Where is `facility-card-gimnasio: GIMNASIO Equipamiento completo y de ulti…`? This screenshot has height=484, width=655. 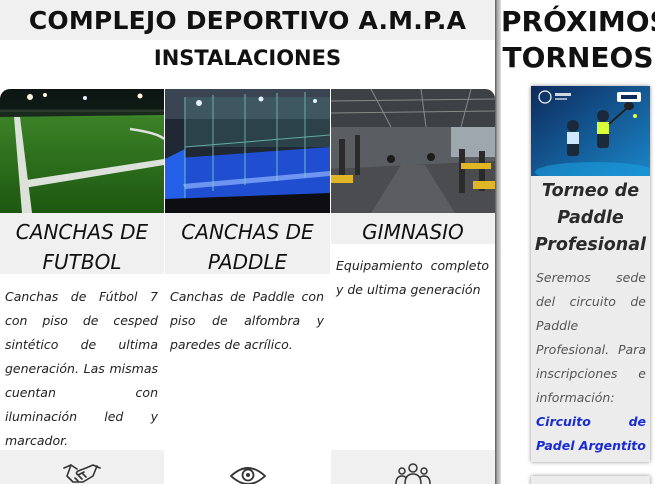
facility-card-gimnasio: GIMNASIO Equipamiento completo y de ulti… is located at coordinates (413, 195).